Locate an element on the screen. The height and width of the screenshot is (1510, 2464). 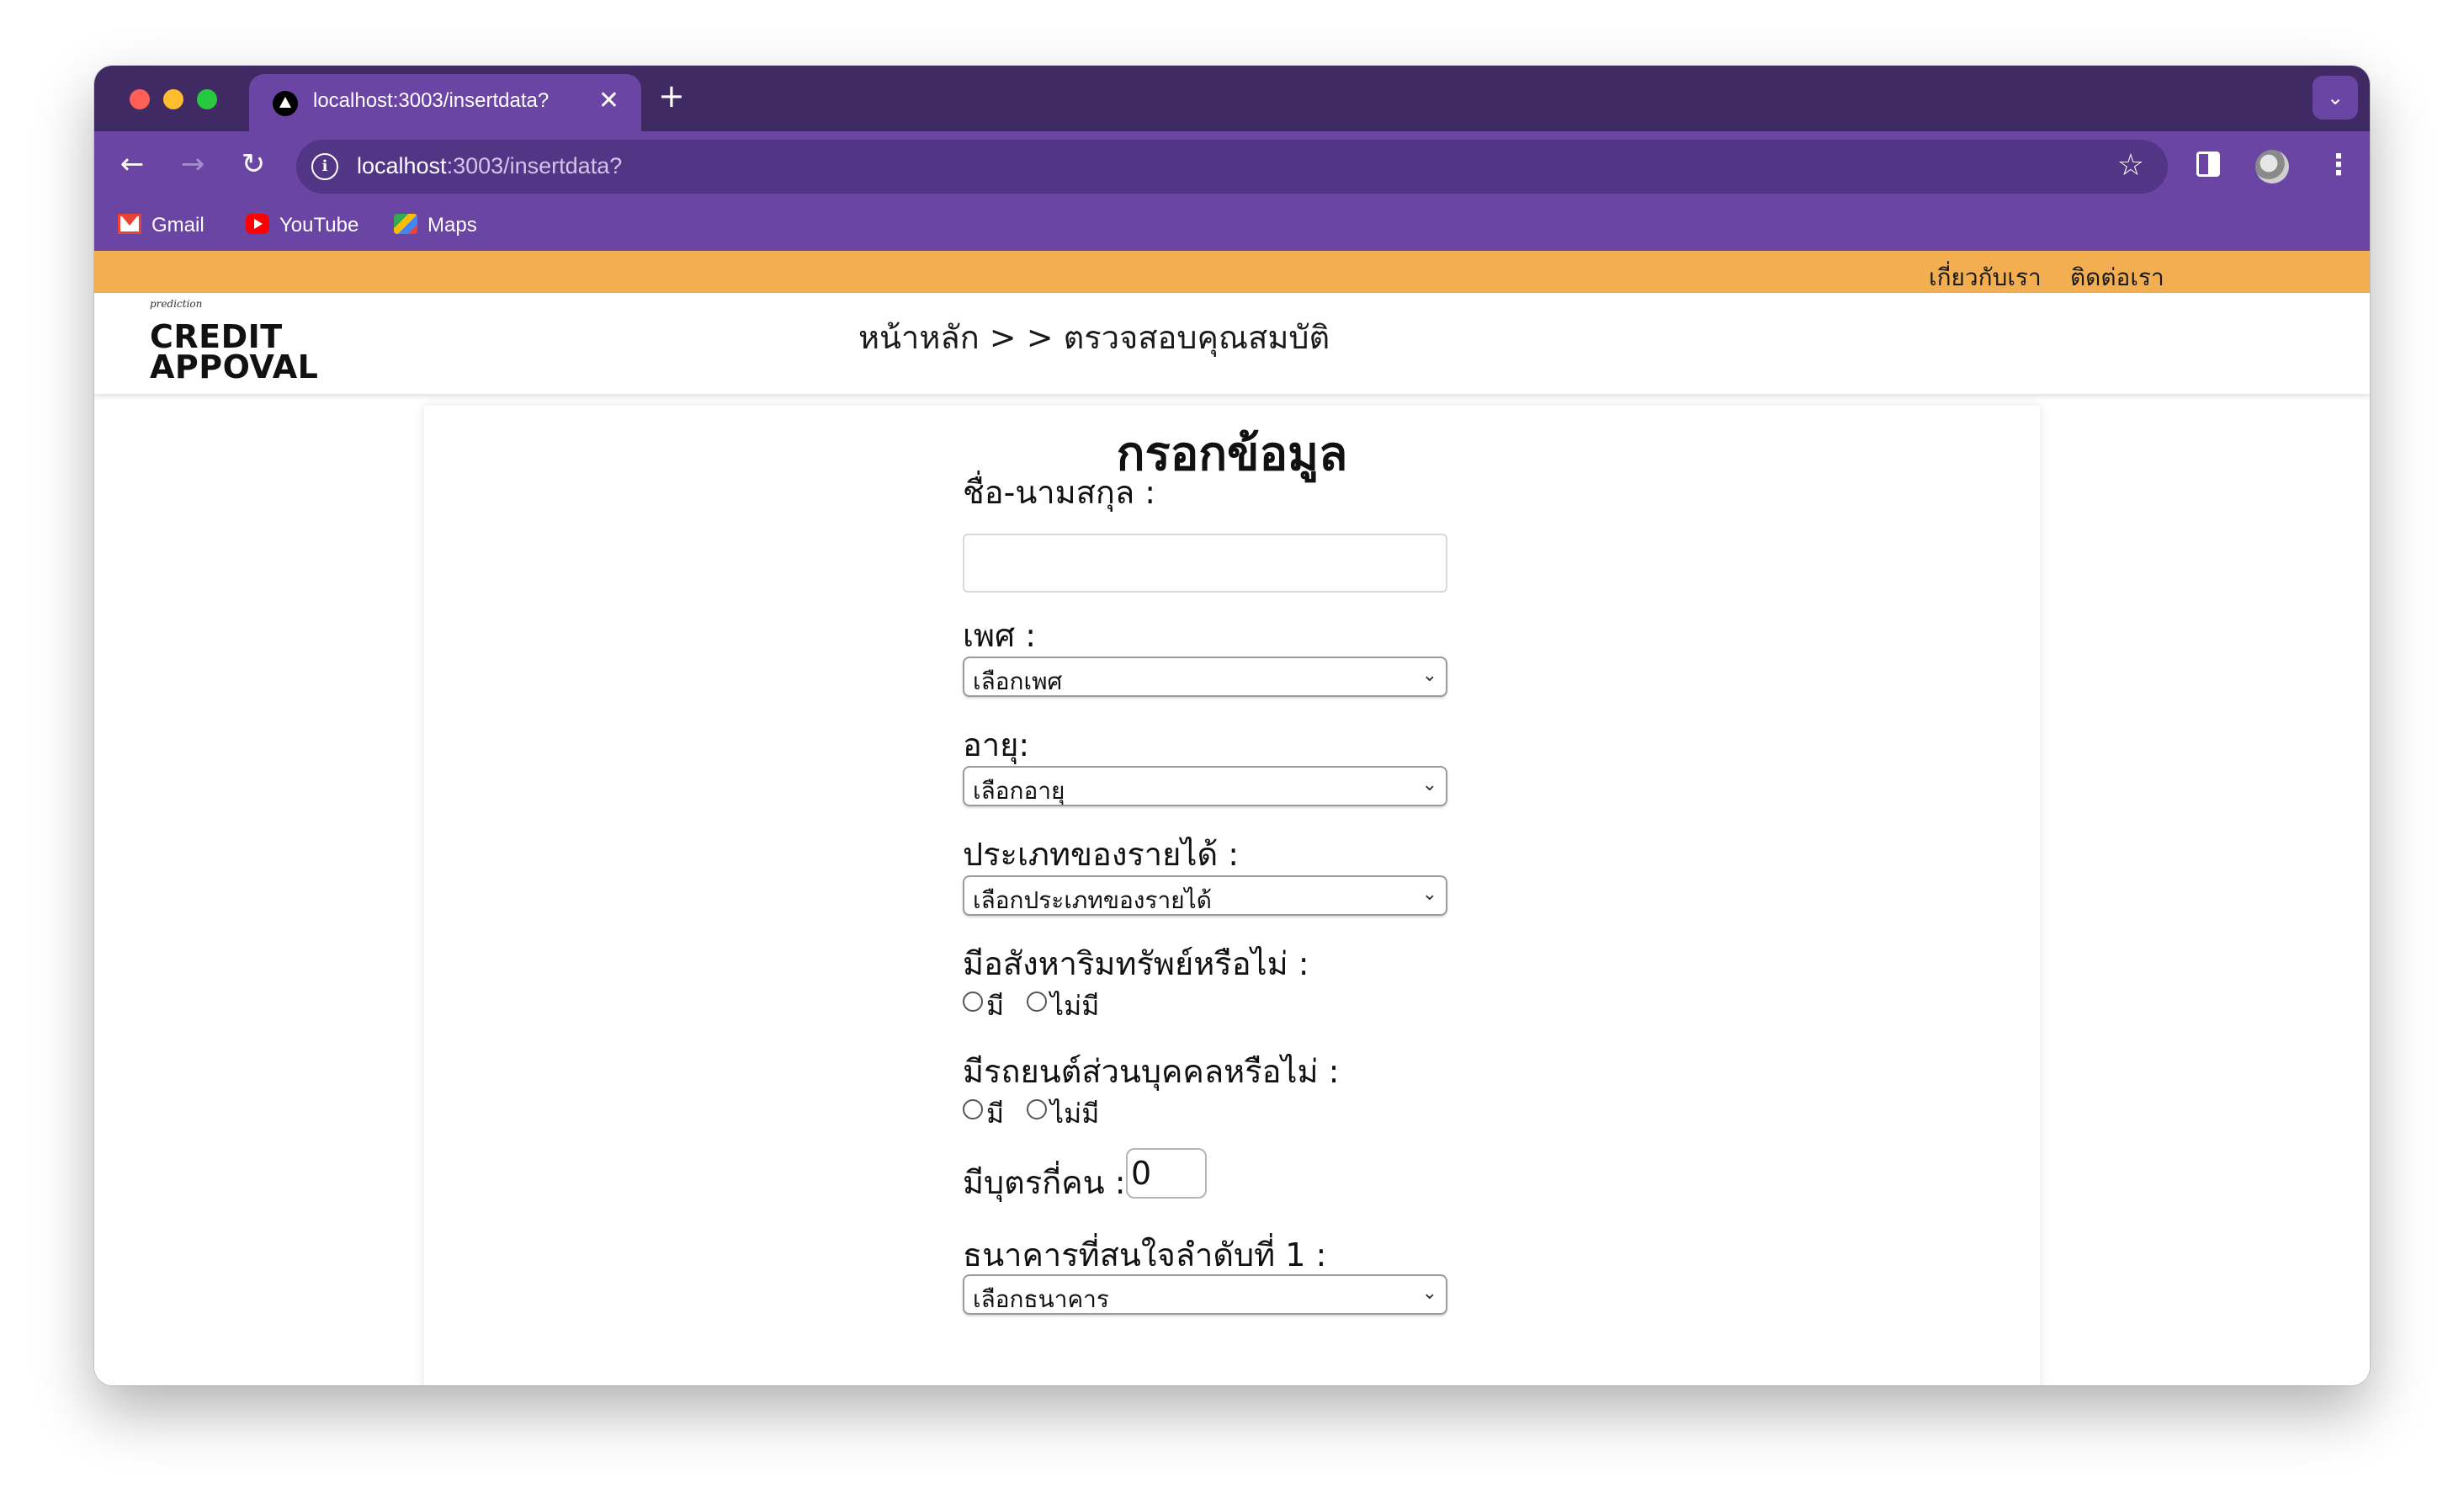
about-us-link: เกี่ยวกับเรา is located at coordinates (1985, 277).